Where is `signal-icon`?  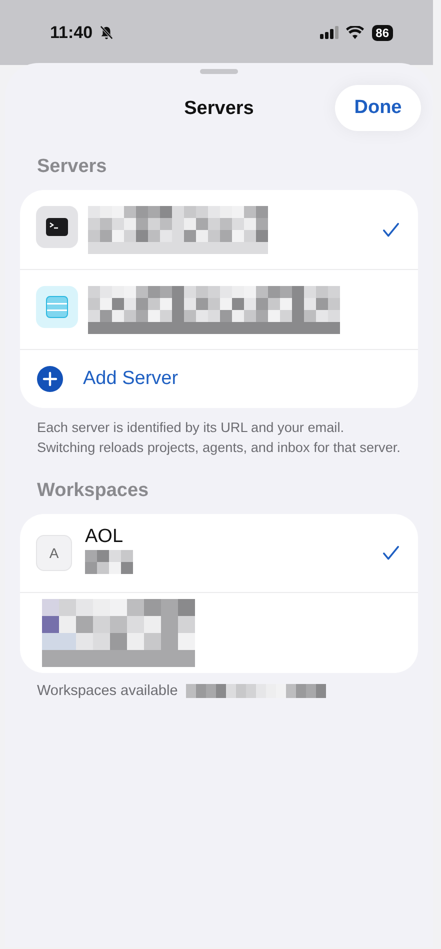
signal-icon is located at coordinates (330, 32).